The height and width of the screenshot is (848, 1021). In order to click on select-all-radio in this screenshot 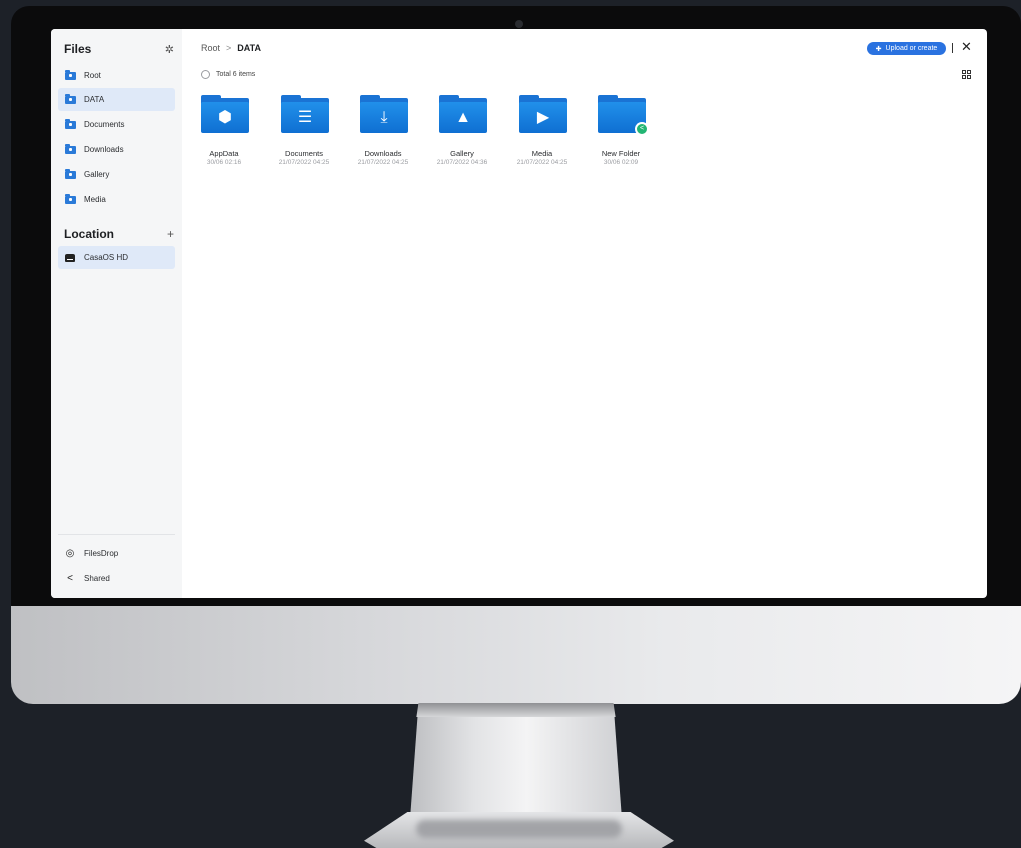, I will do `click(205, 74)`.